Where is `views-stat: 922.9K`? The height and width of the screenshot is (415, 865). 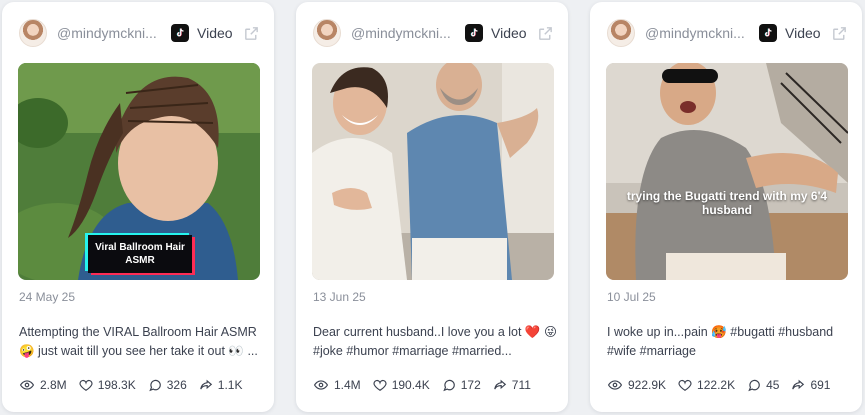 views-stat: 922.9K is located at coordinates (636, 385).